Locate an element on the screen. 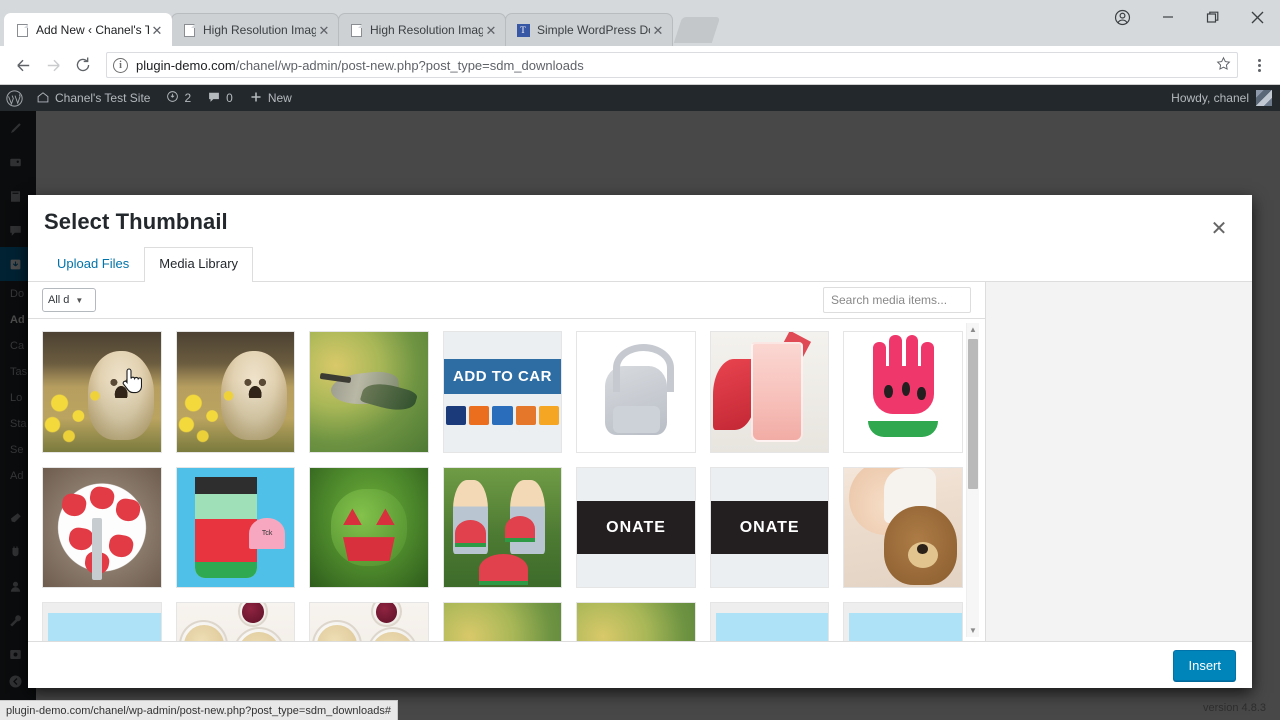 Image resolution: width=1280 pixels, height=720 pixels. howdy-label: Howdy, chanel is located at coordinates (1210, 98).